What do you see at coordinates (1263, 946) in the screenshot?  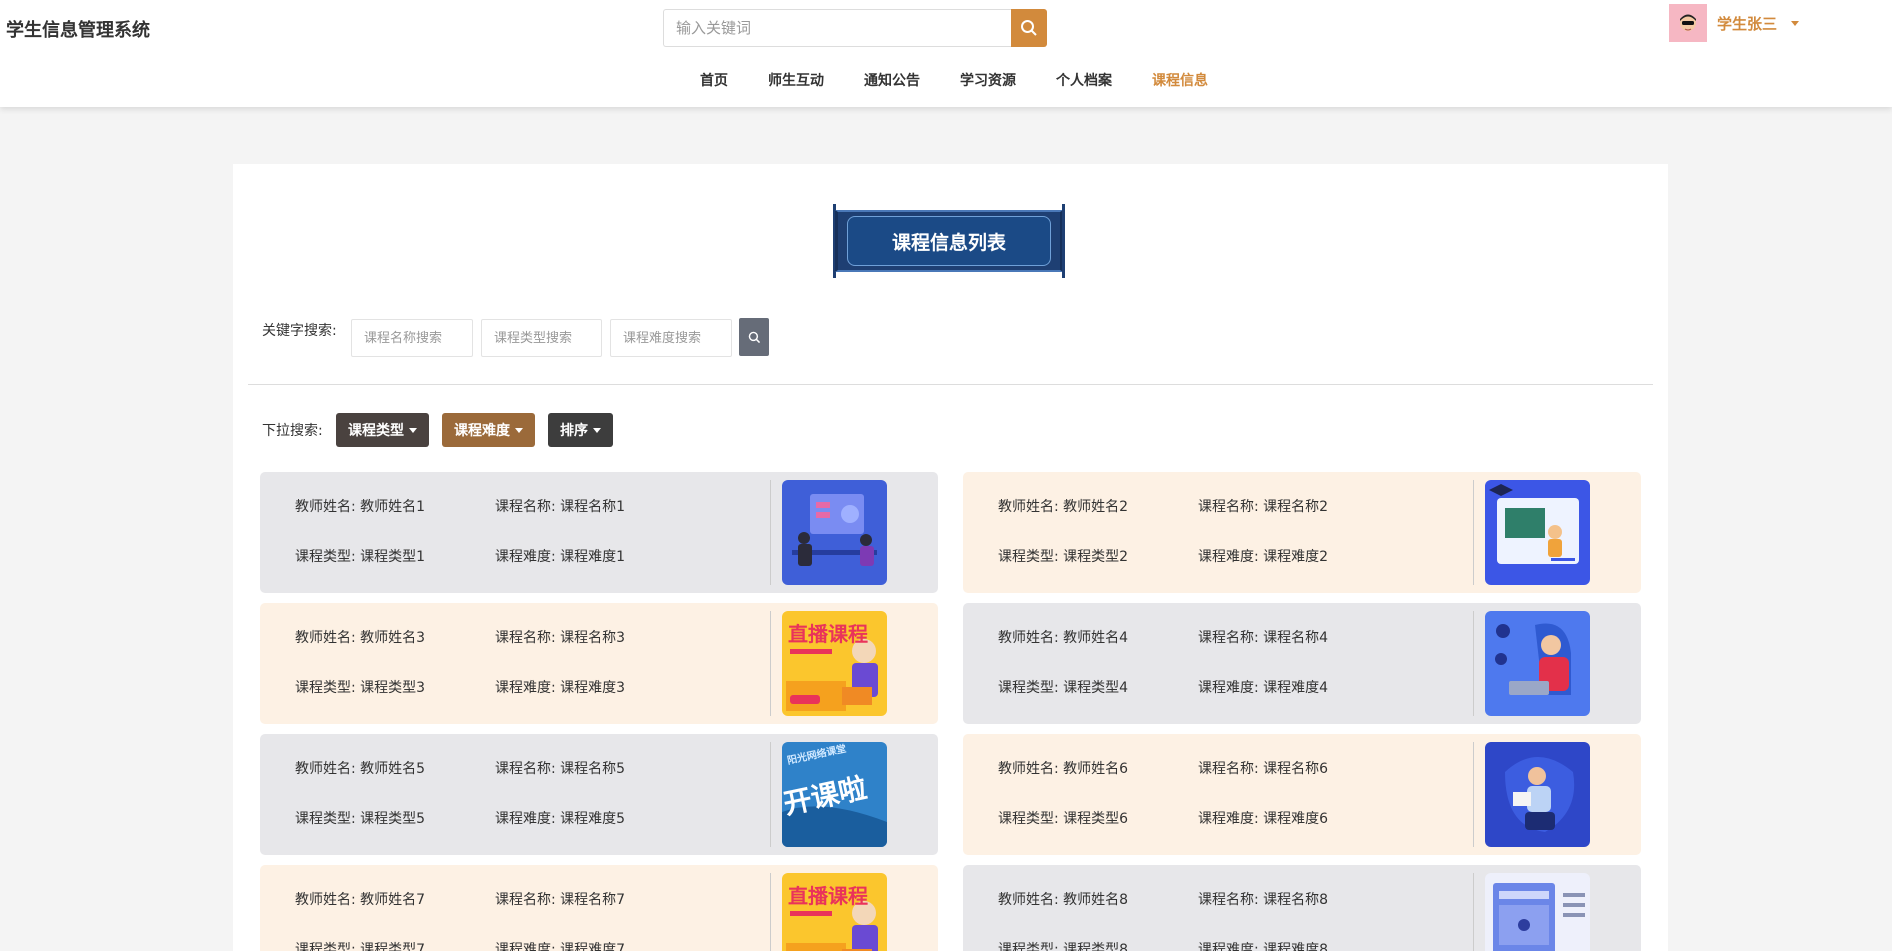 I see `course-difficulty: 课程难度: 课程难度8` at bounding box center [1263, 946].